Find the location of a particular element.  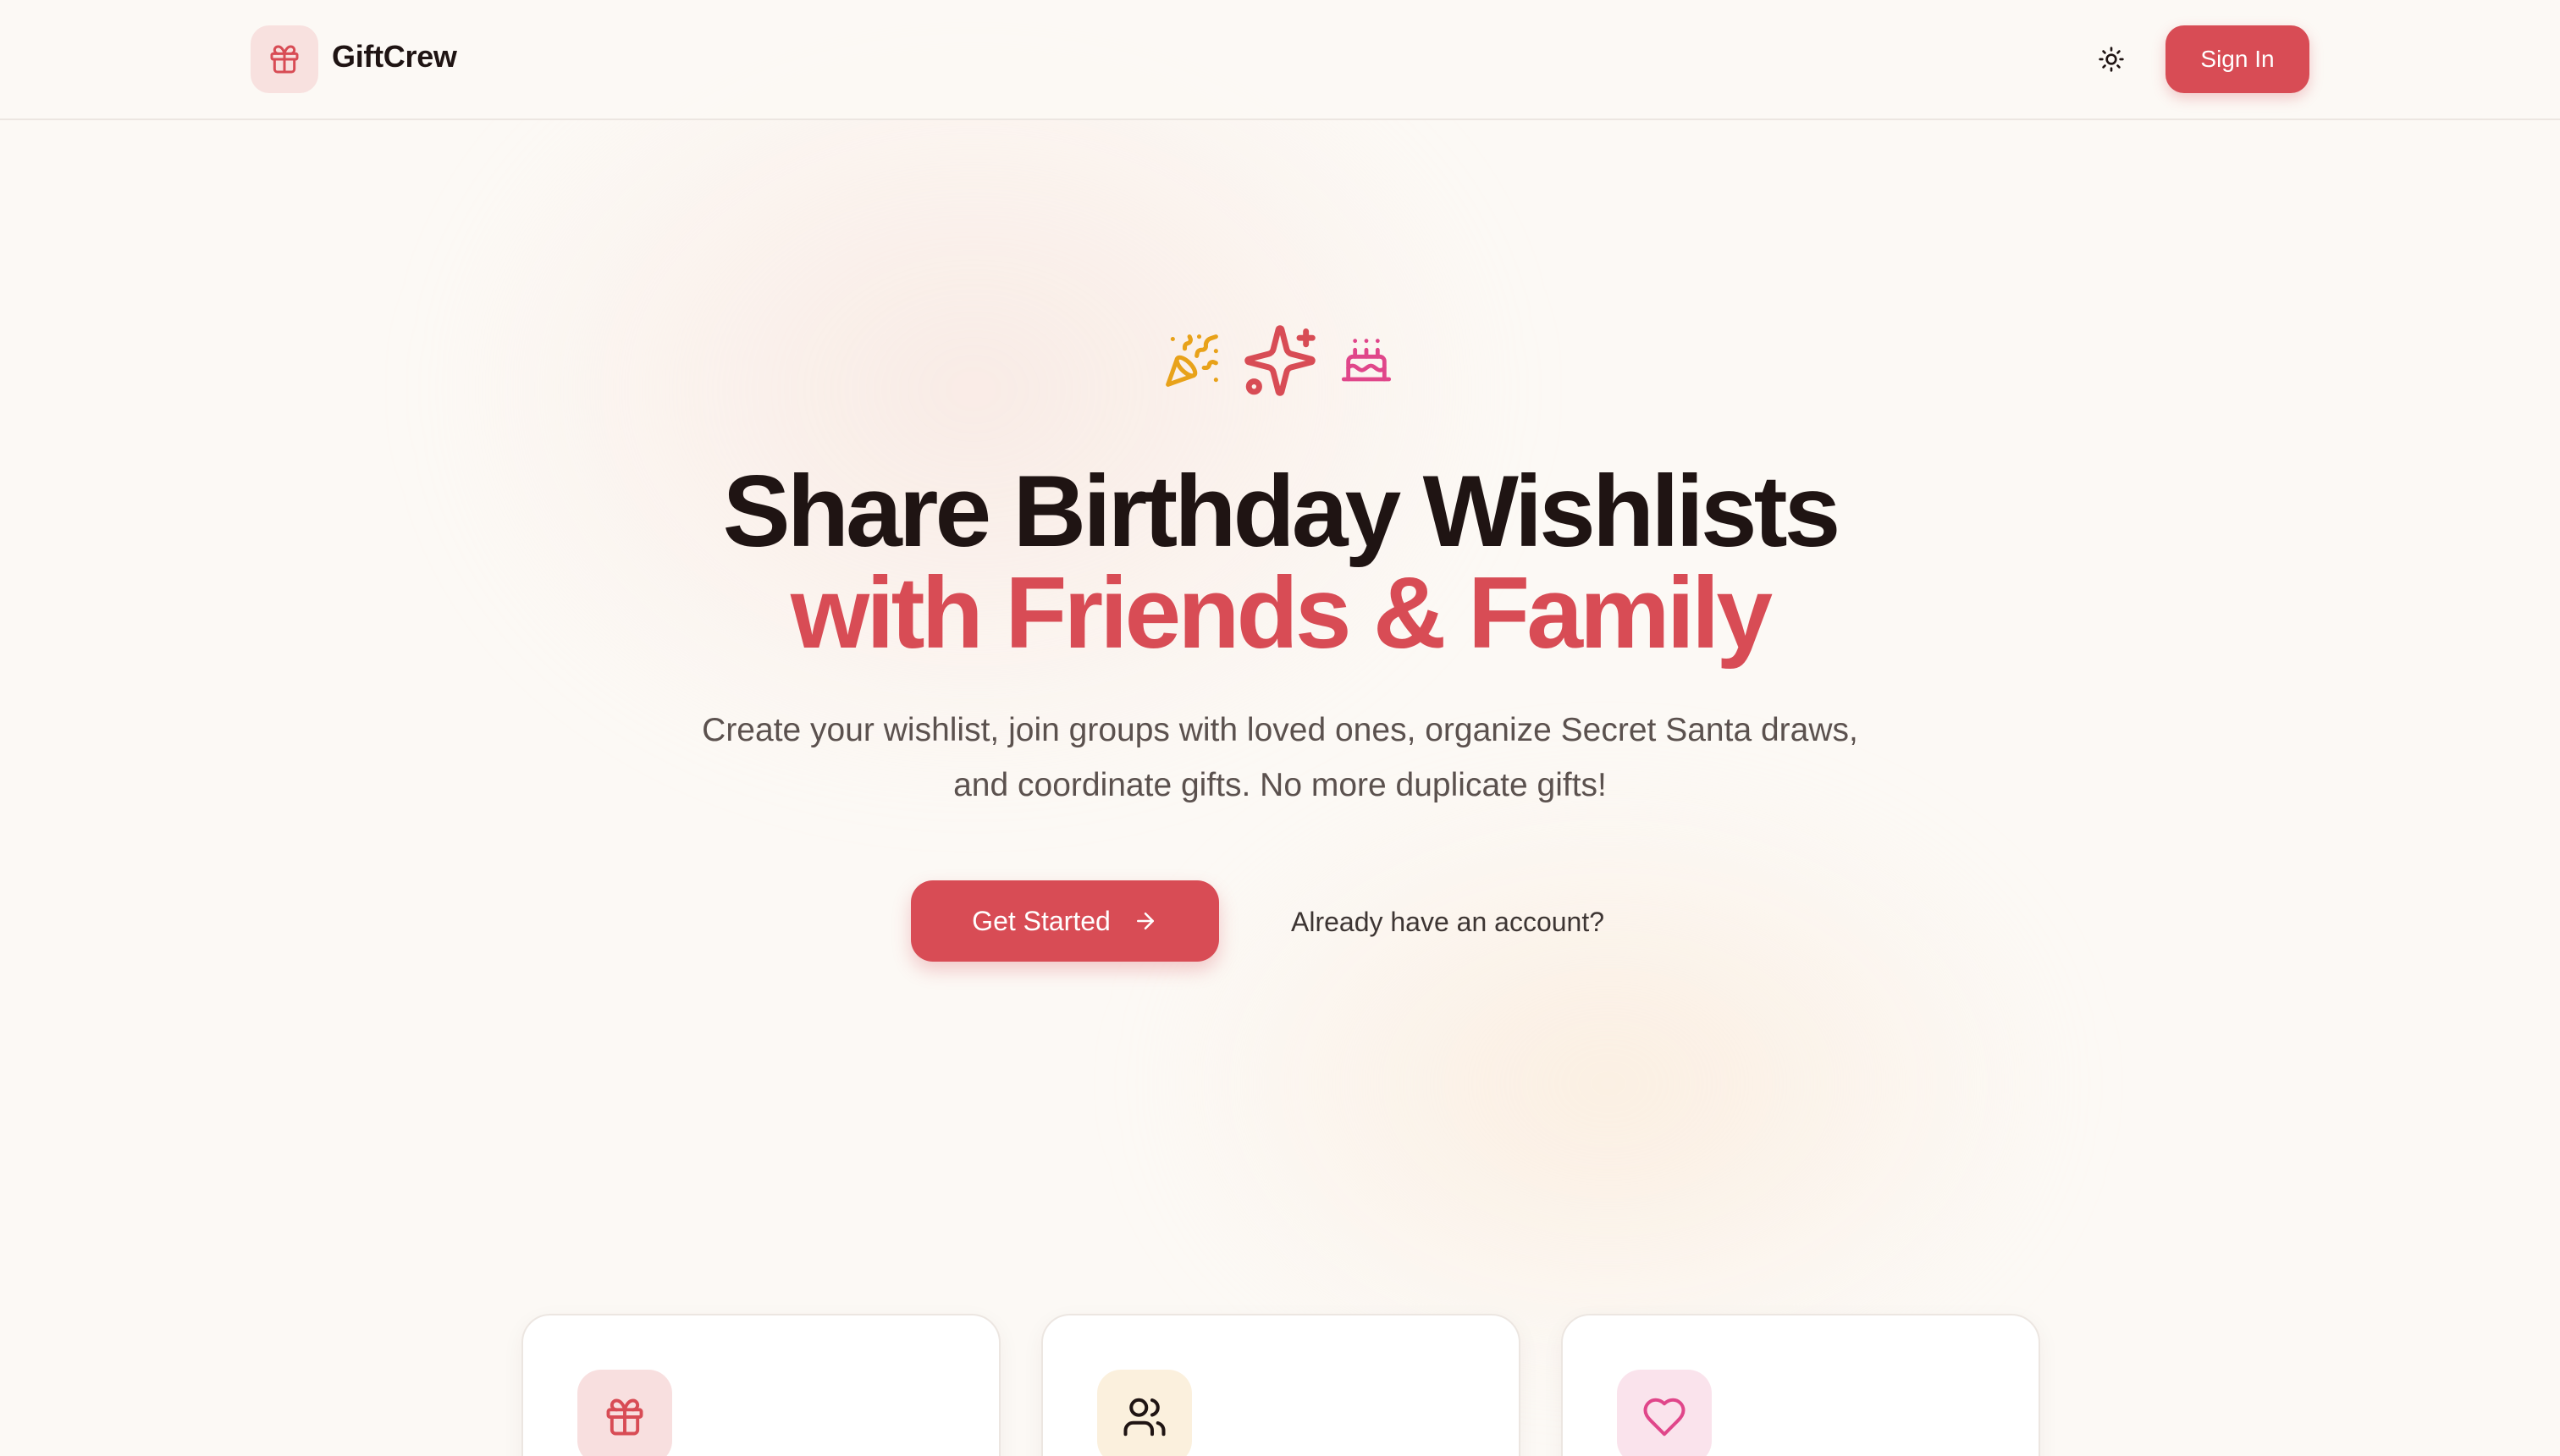

cake-icon is located at coordinates (1366, 361).